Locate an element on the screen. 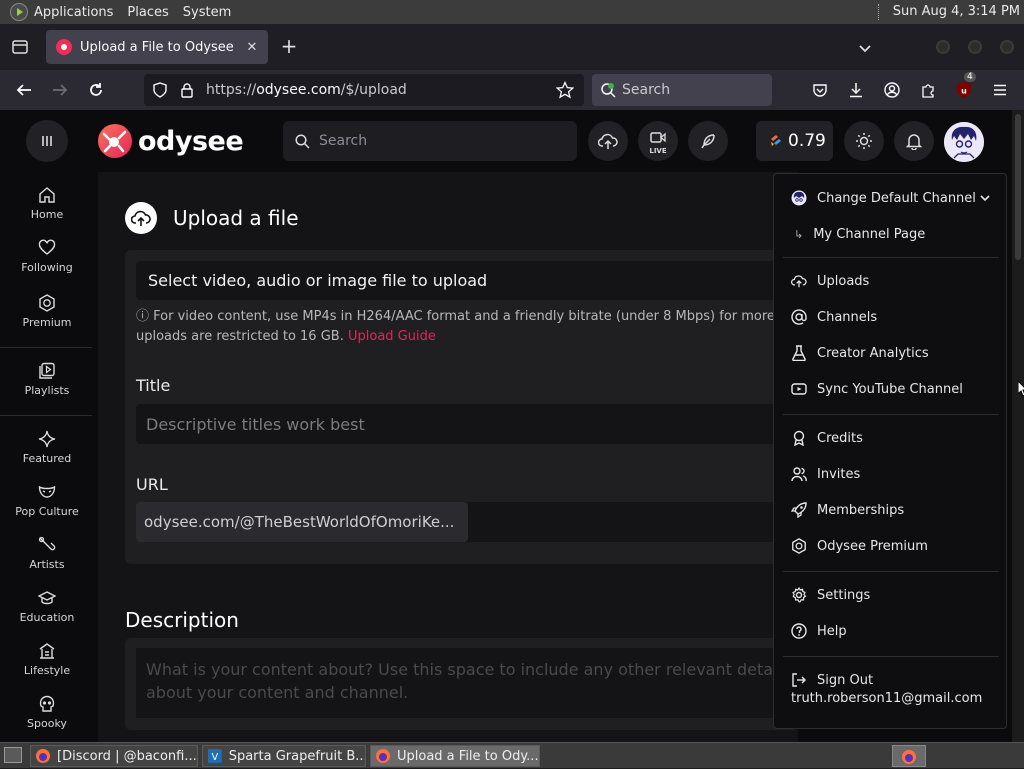 This screenshot has height=769, width=1024. hamburger-menu-icon is located at coordinates (1000, 90).